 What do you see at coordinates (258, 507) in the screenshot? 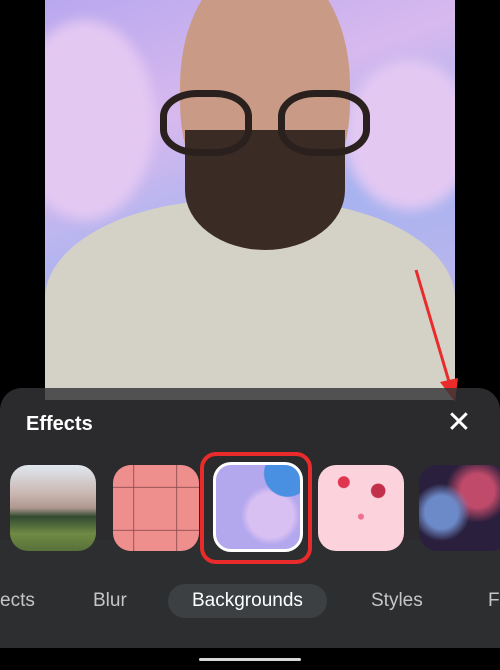
I see `background-thumb-purple-clouds` at bounding box center [258, 507].